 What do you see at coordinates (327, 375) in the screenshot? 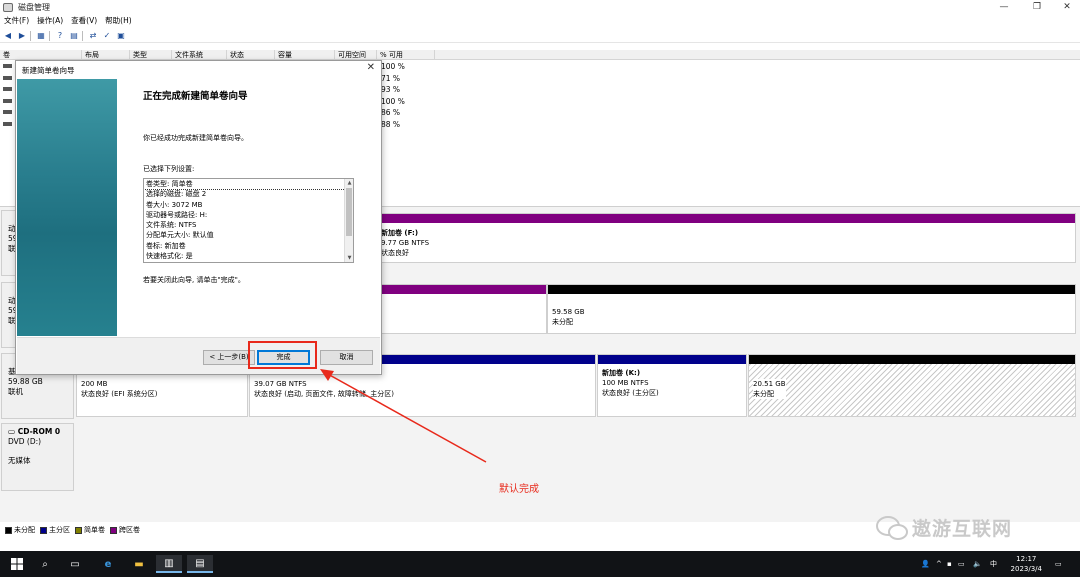
I see `arrow-head` at bounding box center [327, 375].